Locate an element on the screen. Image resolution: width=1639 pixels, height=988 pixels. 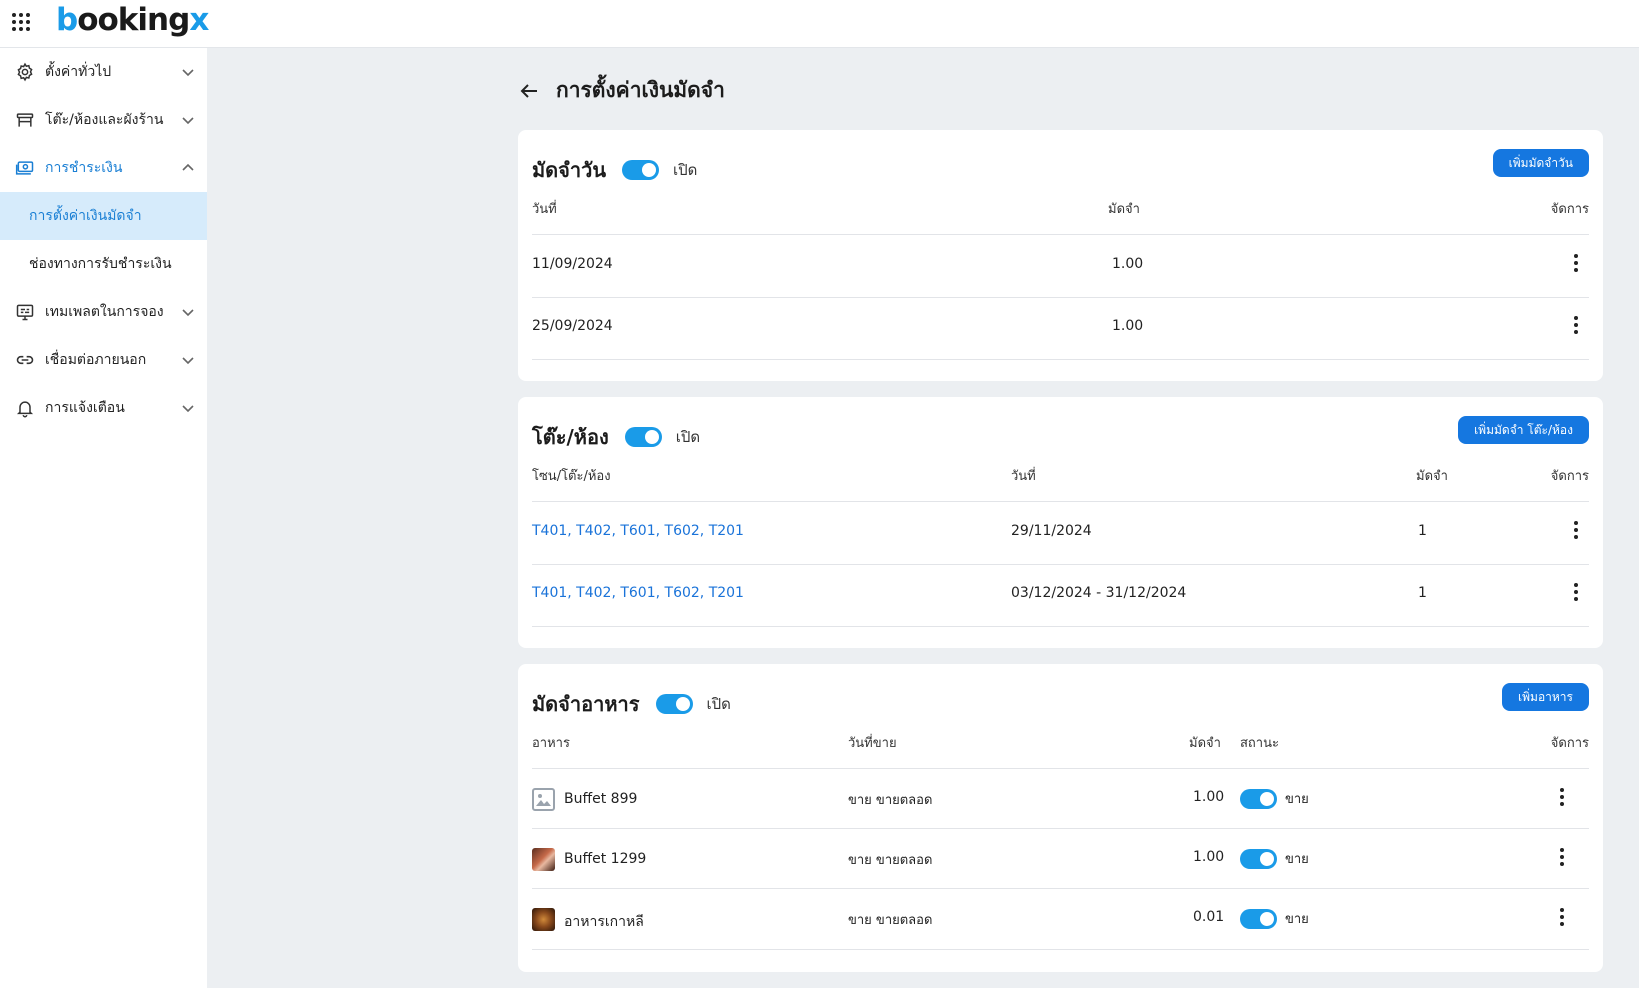
sidebar-item-integrations: เชื่อมต่อภายนอก is located at coordinates (103, 360).